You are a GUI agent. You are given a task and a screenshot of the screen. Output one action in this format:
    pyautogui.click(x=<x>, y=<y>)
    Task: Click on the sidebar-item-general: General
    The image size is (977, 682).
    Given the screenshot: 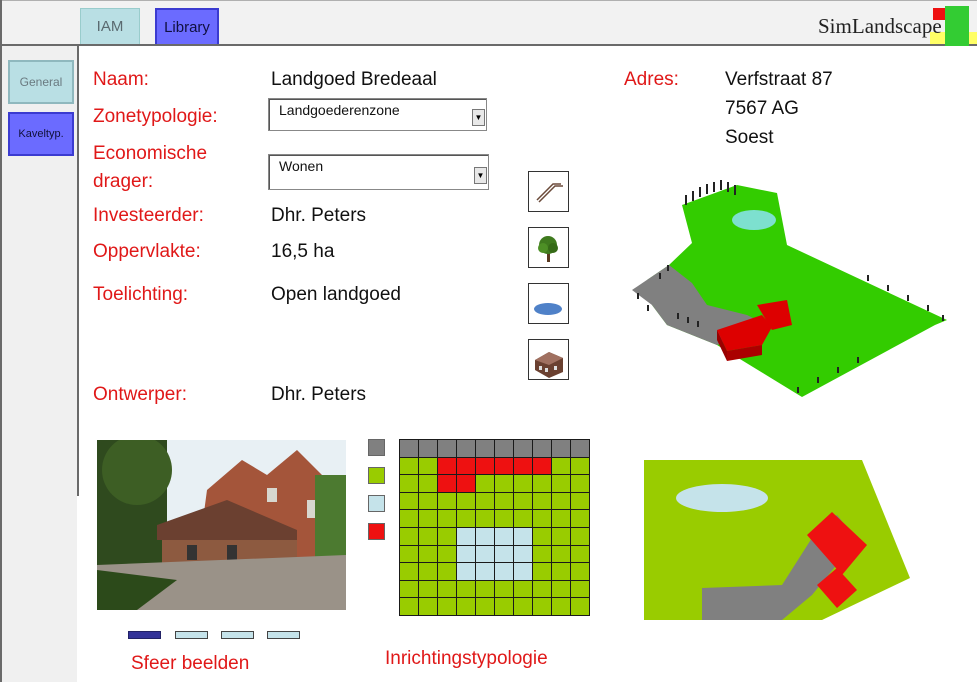 What is the action you would take?
    pyautogui.click(x=41, y=82)
    